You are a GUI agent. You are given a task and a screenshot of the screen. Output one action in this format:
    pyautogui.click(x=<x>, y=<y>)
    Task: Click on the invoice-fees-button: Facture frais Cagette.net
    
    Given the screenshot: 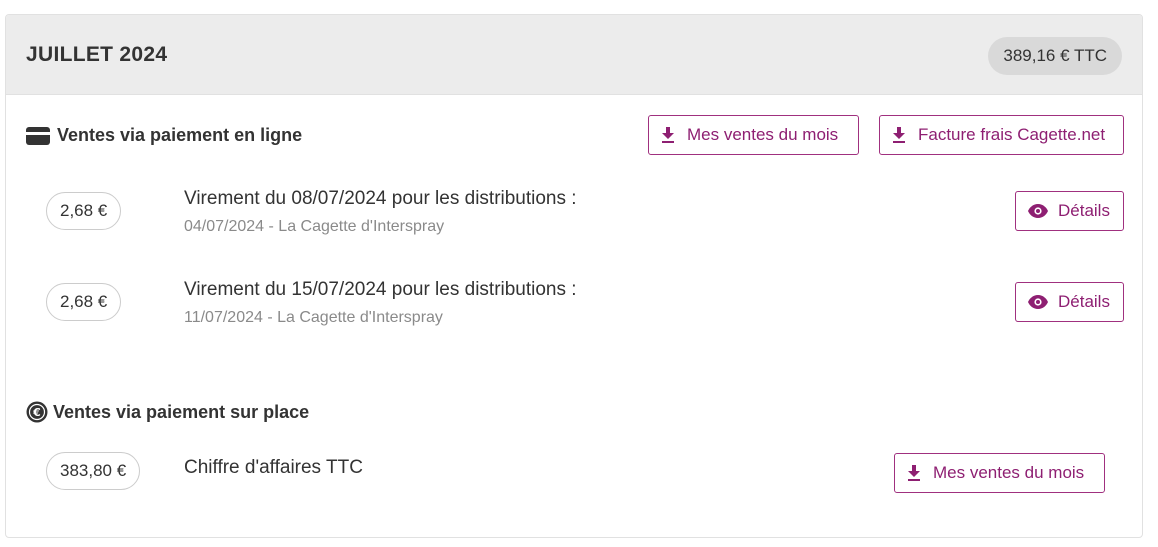 What is the action you would take?
    pyautogui.click(x=1001, y=135)
    